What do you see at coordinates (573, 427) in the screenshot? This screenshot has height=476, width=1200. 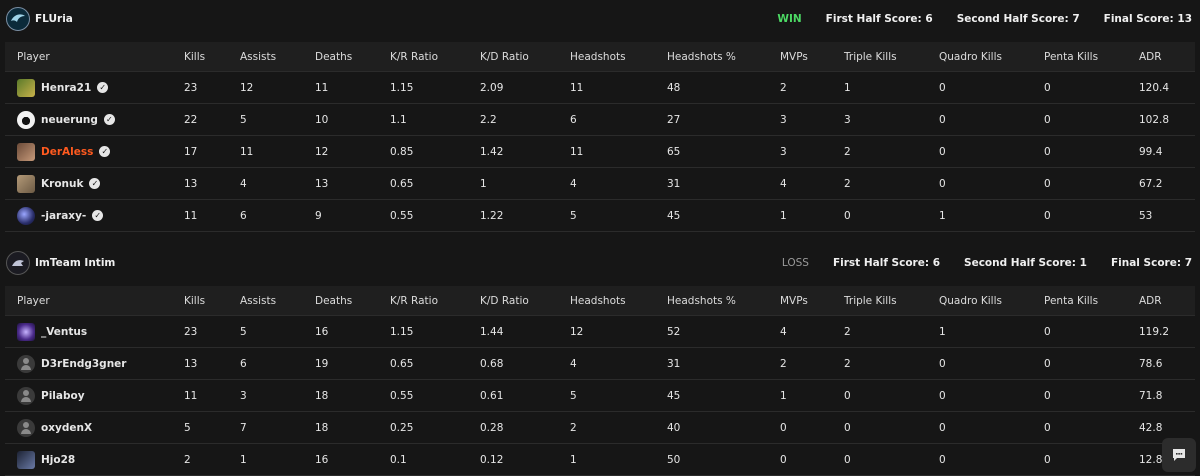 I see `stat-headshots: 2` at bounding box center [573, 427].